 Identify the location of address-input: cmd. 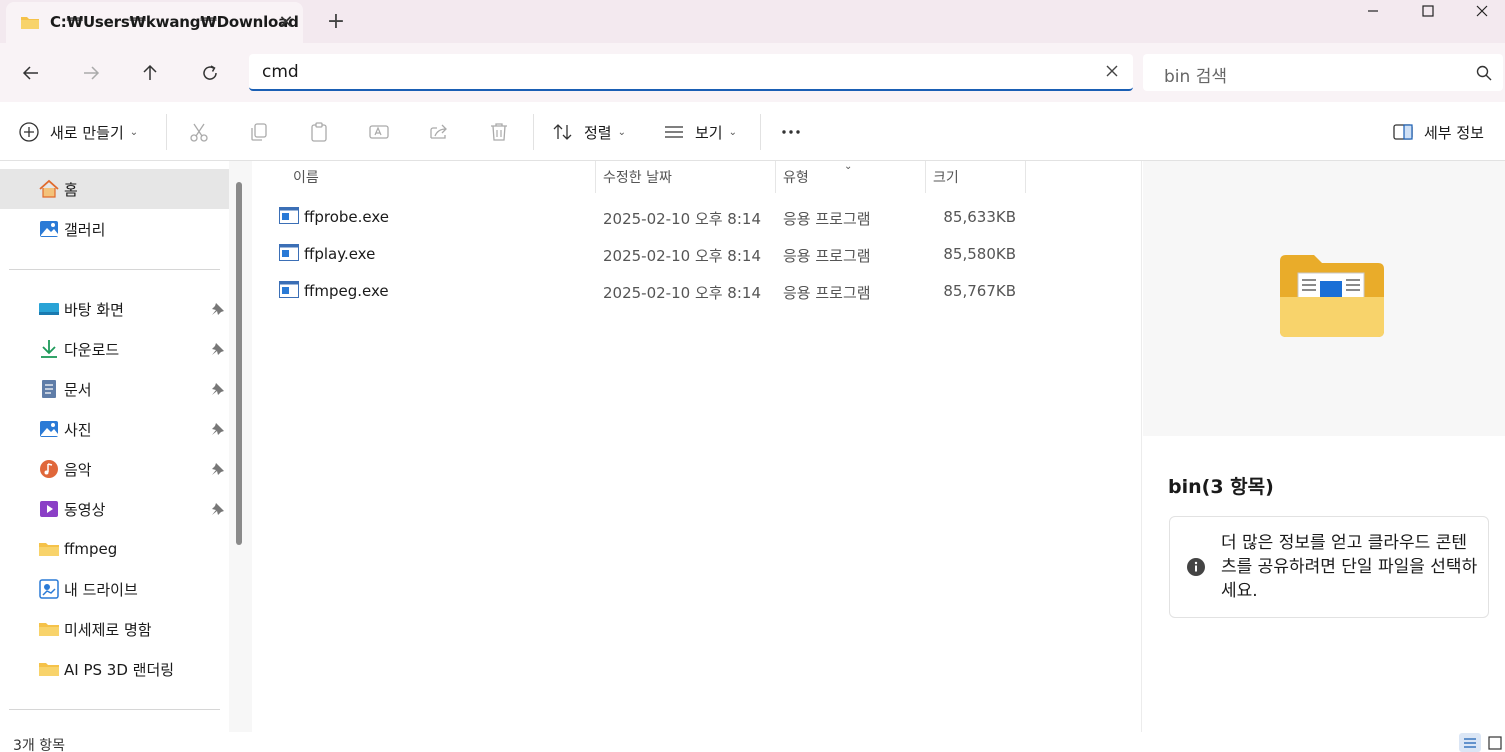
(280, 72).